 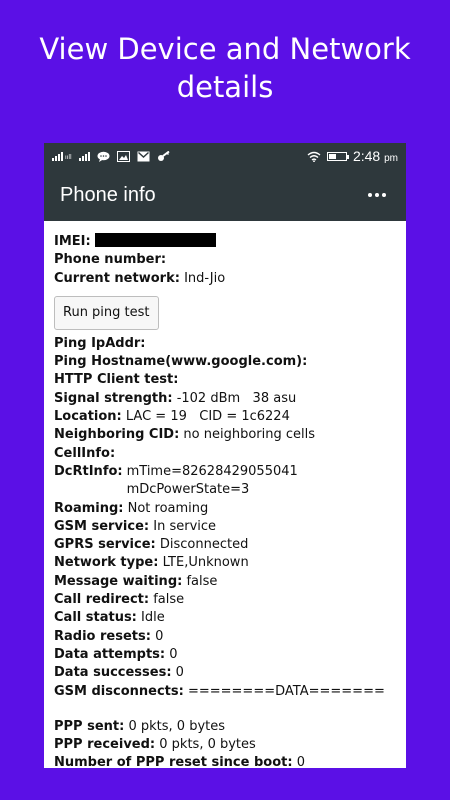 I want to click on gsm-service-row: GSM service: In service, so click(x=225, y=527).